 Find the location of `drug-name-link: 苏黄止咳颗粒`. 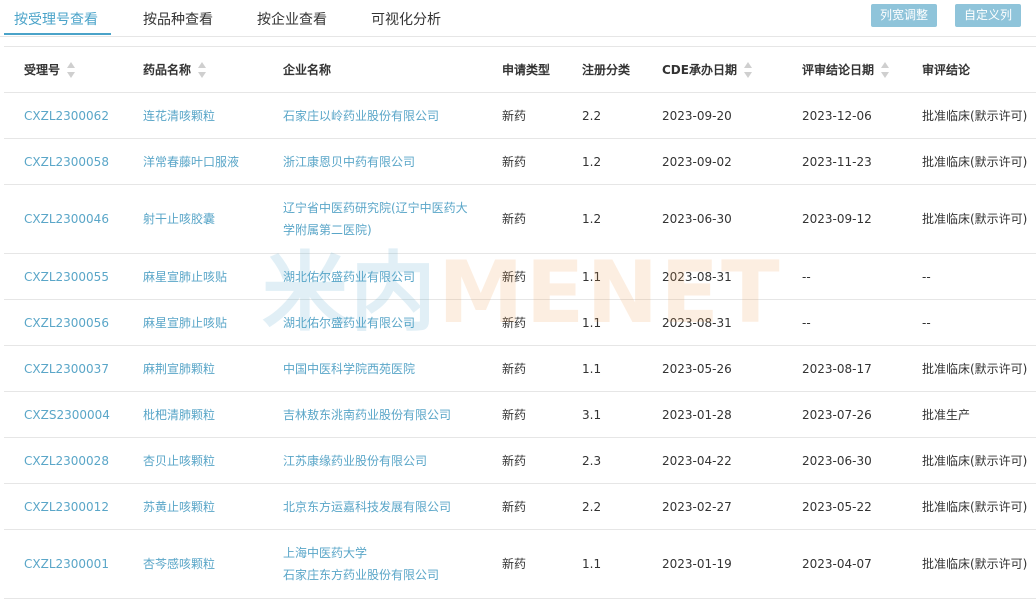

drug-name-link: 苏黄止咳颗粒 is located at coordinates (179, 507).